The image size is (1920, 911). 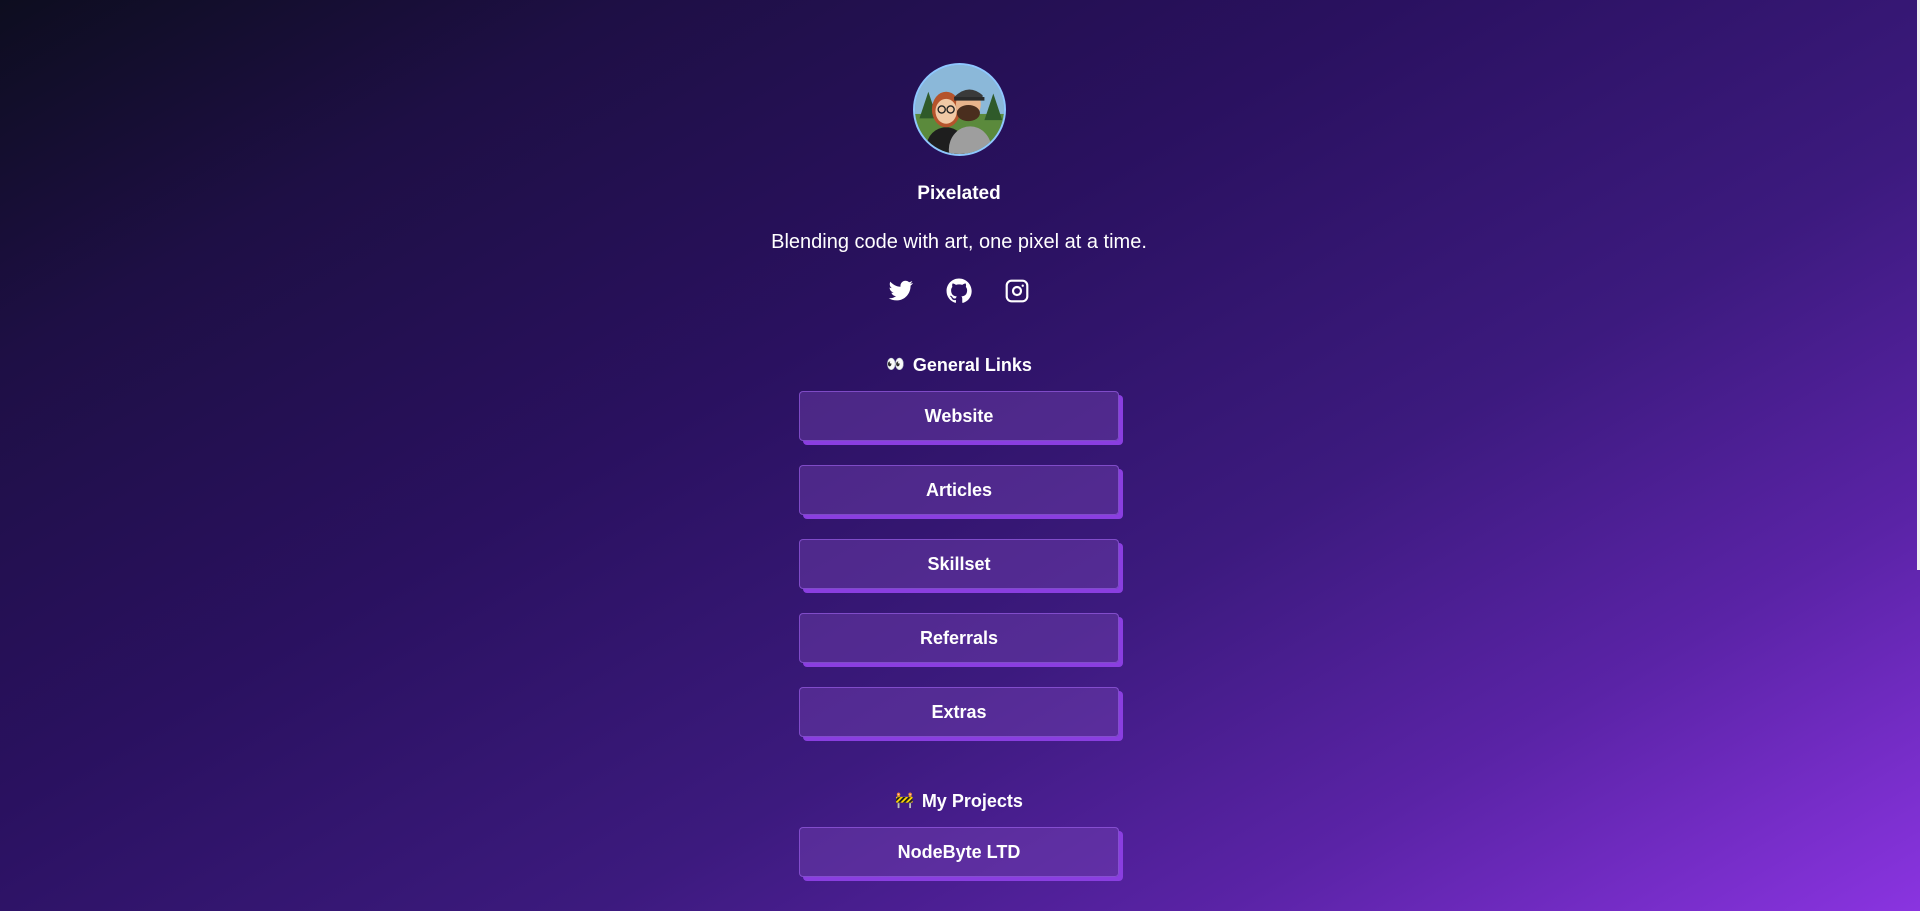 What do you see at coordinates (959, 416) in the screenshot?
I see `website-button: Website` at bounding box center [959, 416].